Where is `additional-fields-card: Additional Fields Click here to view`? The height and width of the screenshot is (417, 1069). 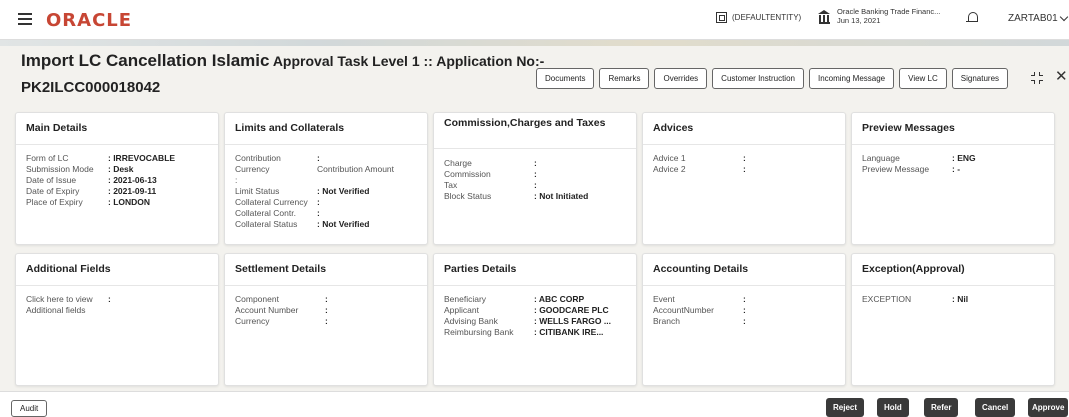
additional-fields-card: Additional Fields Click here to view is located at coordinates (117, 319).